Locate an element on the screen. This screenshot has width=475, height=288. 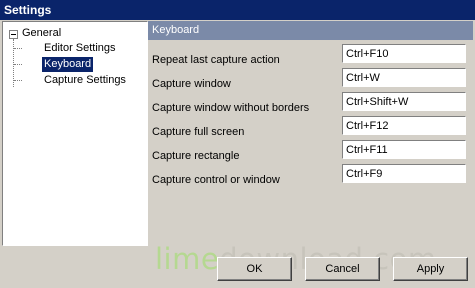
title-bar: Settings is located at coordinates (237, 10).